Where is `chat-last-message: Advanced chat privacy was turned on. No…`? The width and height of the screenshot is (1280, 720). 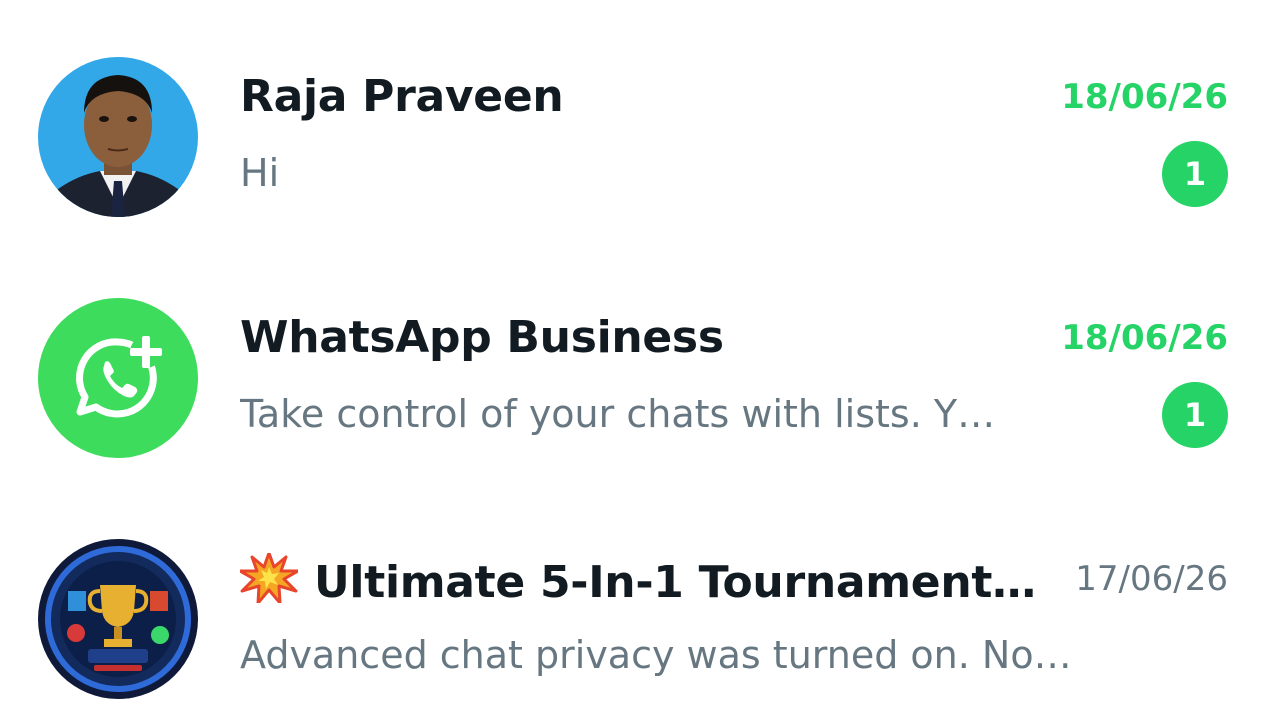 chat-last-message: Advanced chat privacy was turned on. No… is located at coordinates (656, 655).